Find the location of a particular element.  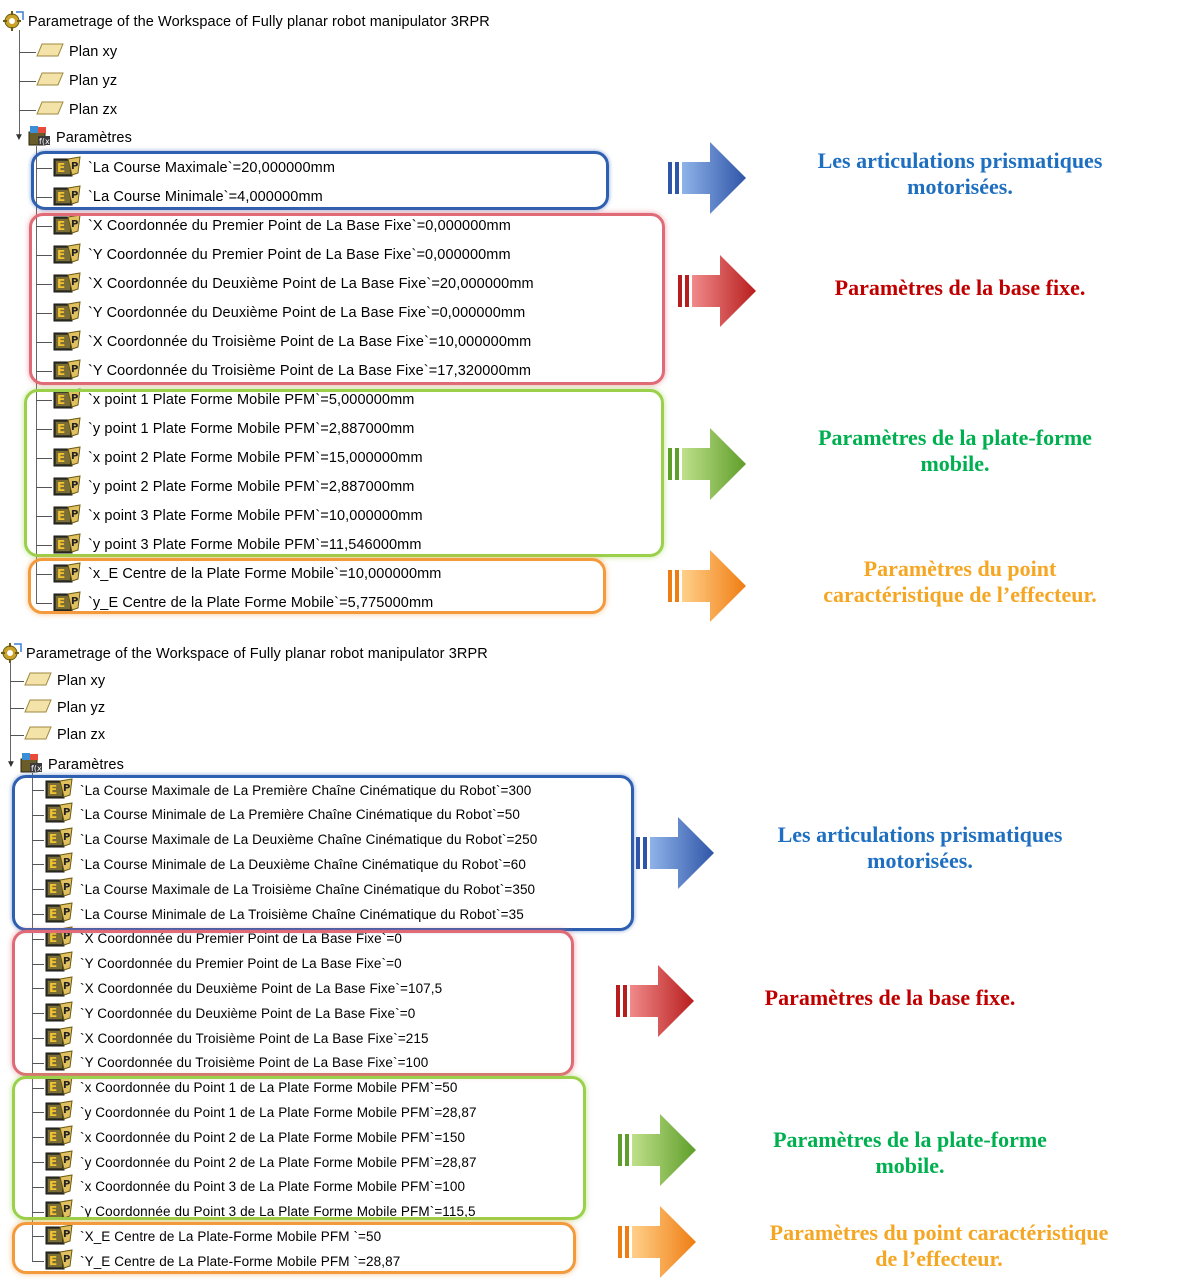

parameters-folder-icon: f(x) is located at coordinates (41, 138).